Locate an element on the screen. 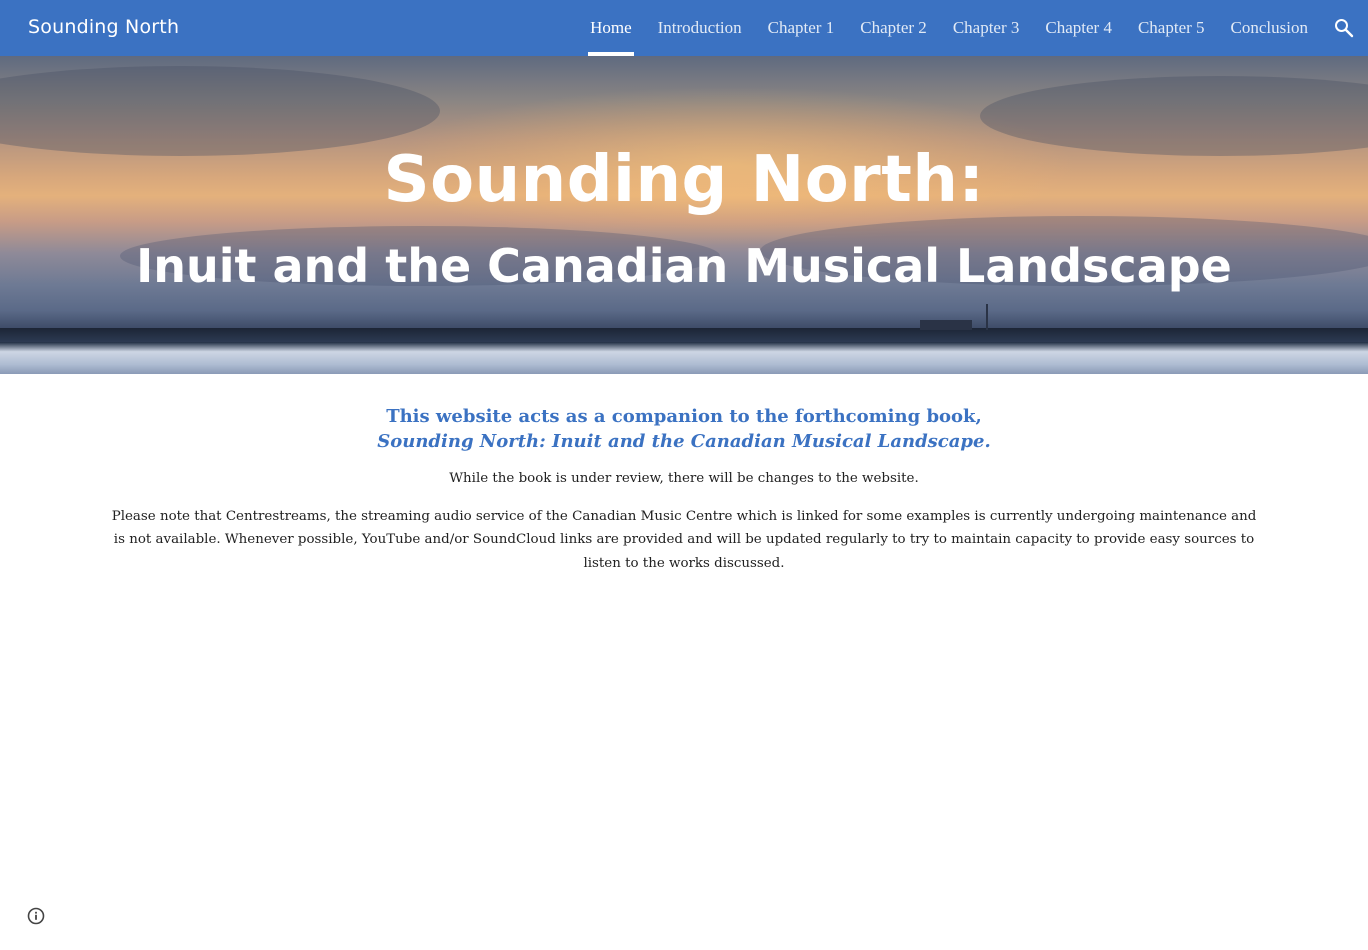  search-icon is located at coordinates (1344, 28).